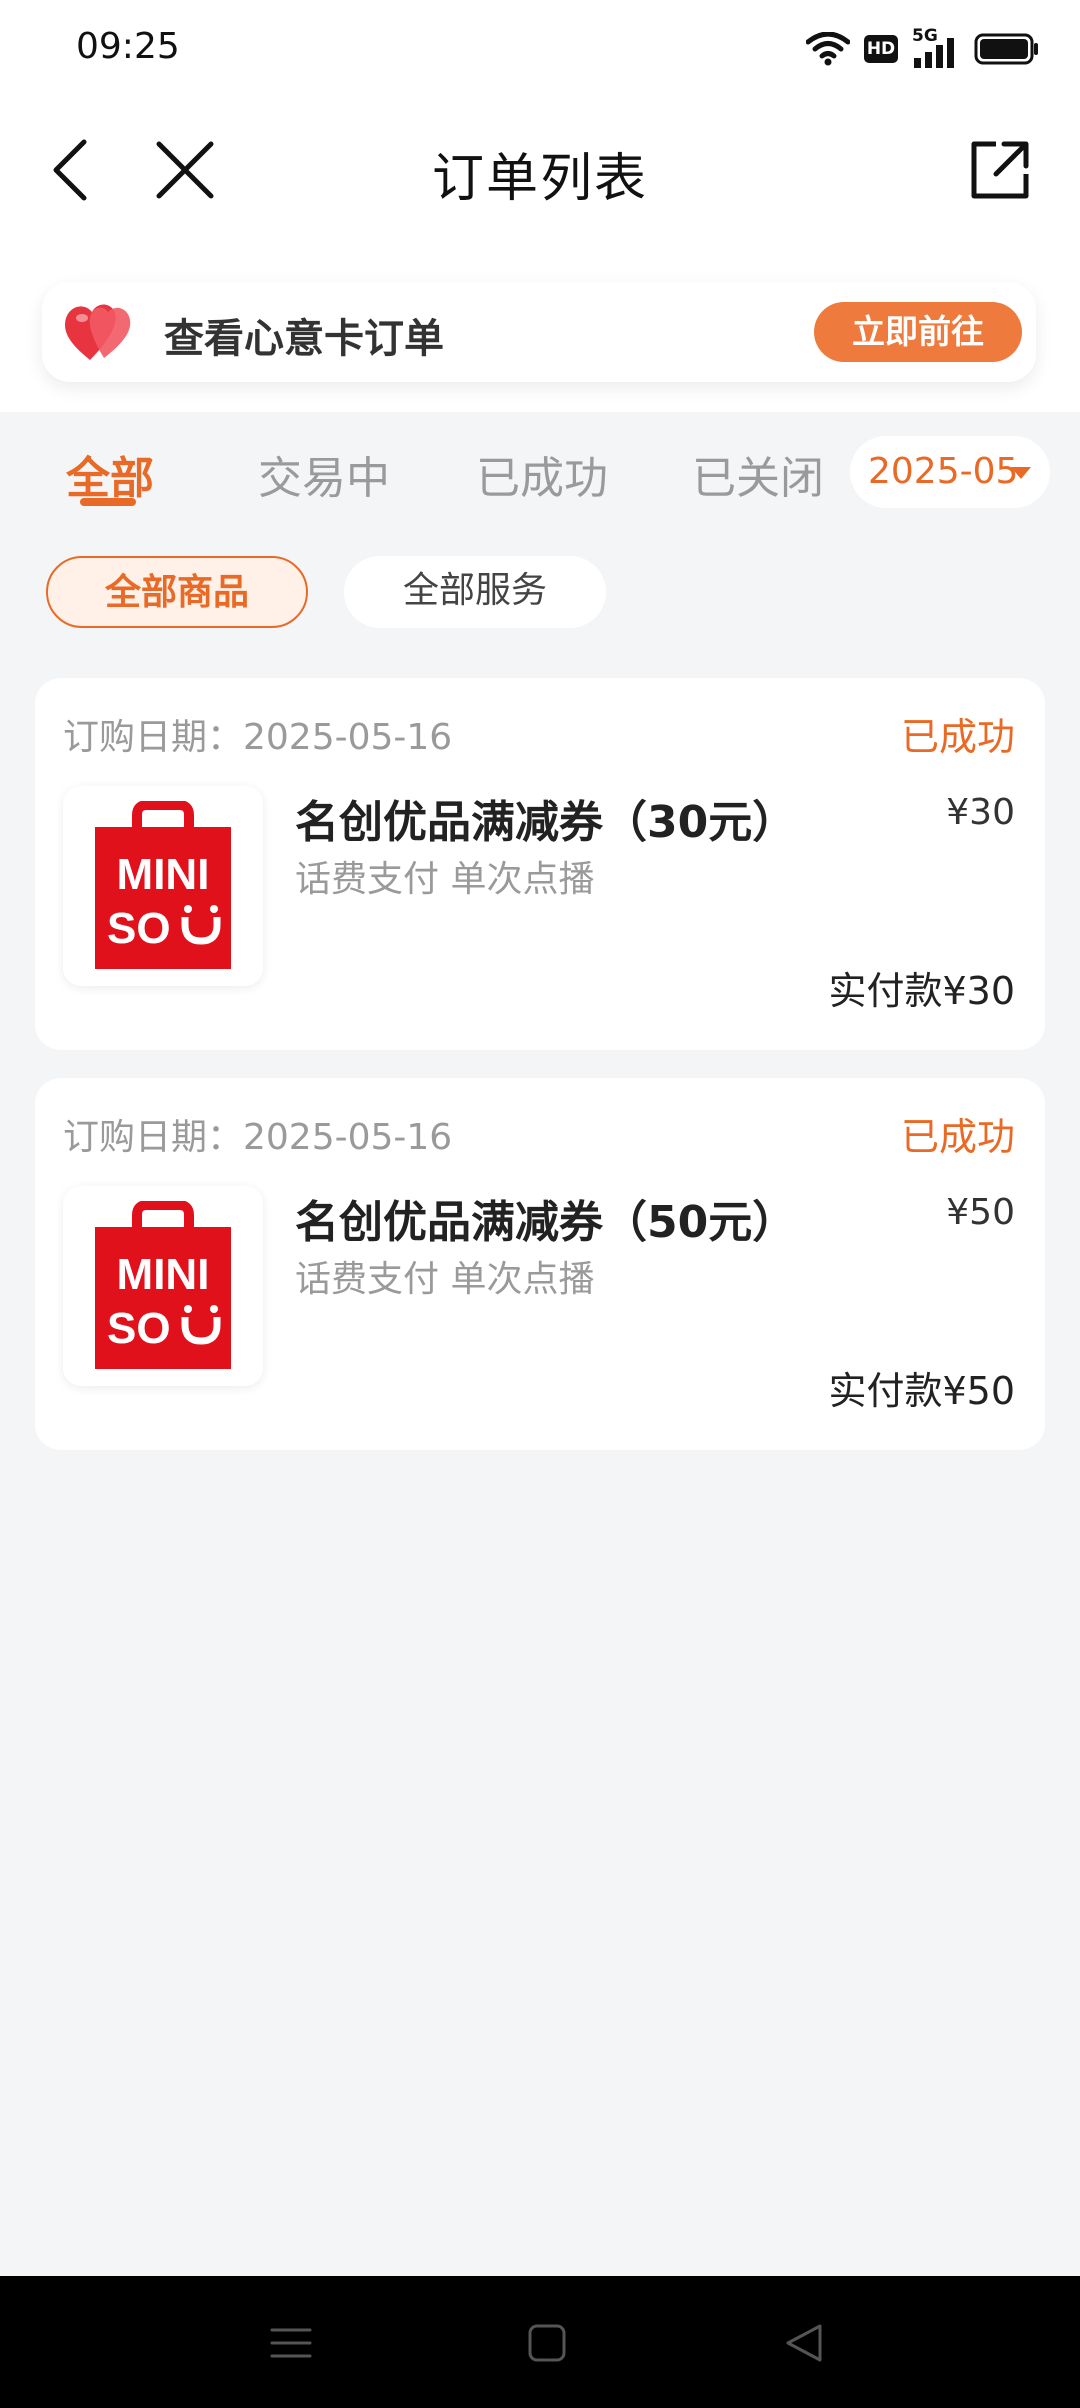 Image resolution: width=1080 pixels, height=2408 pixels. I want to click on signal-5g-icon: 5G, so click(936, 47).